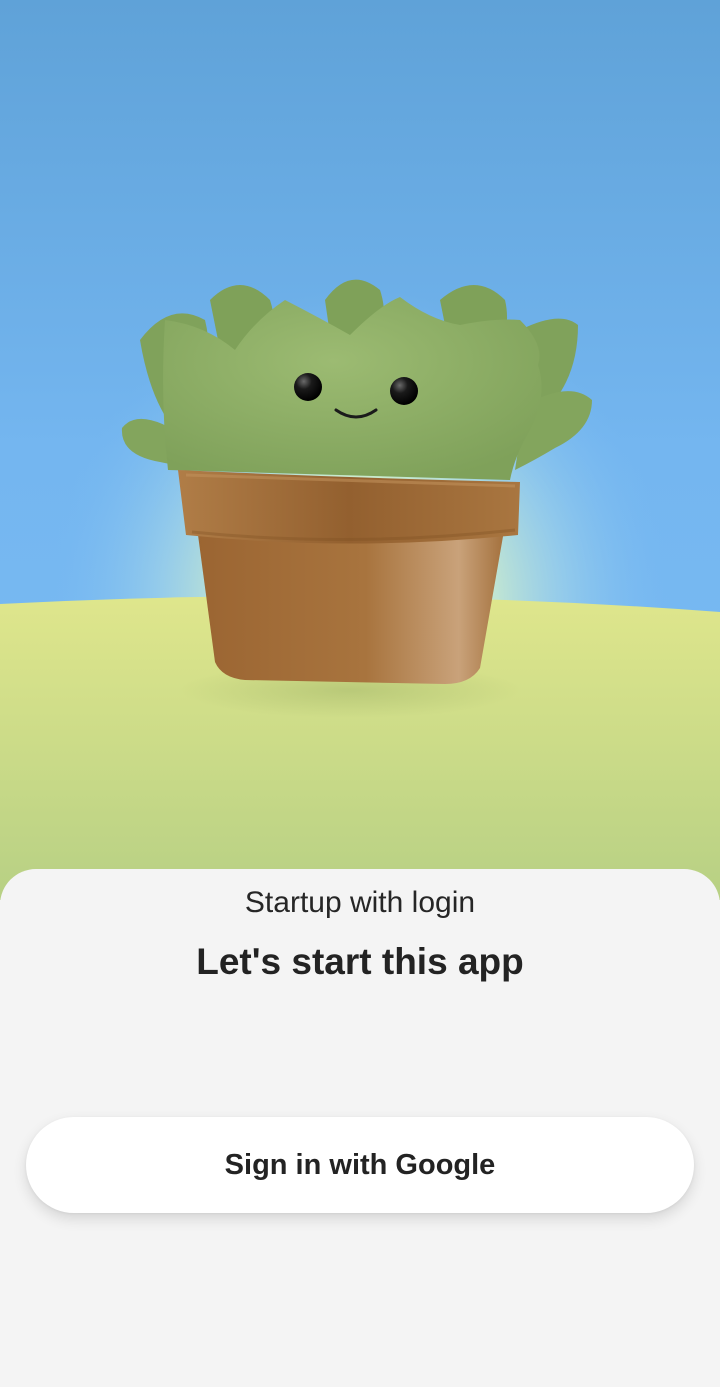 This screenshot has width=720, height=1387. I want to click on right-eye, so click(404, 391).